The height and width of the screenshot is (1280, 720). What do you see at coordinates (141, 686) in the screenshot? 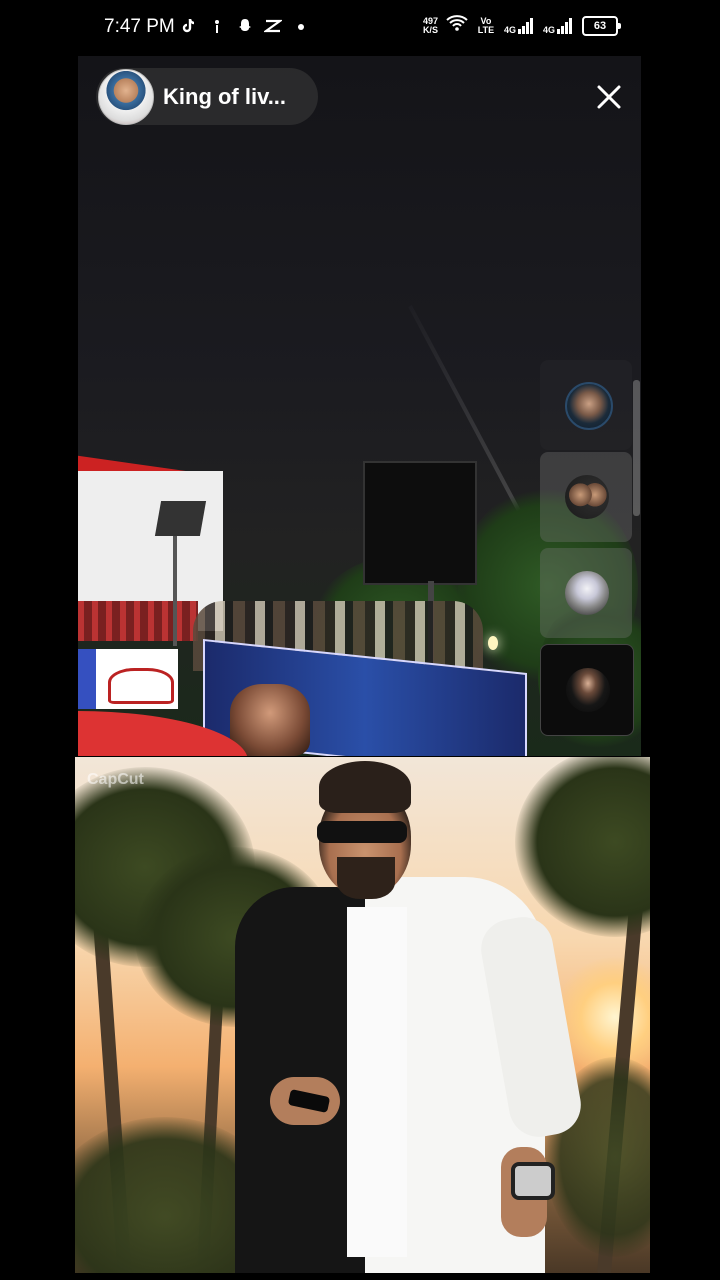
I see `motorcycle-graphic` at bounding box center [141, 686].